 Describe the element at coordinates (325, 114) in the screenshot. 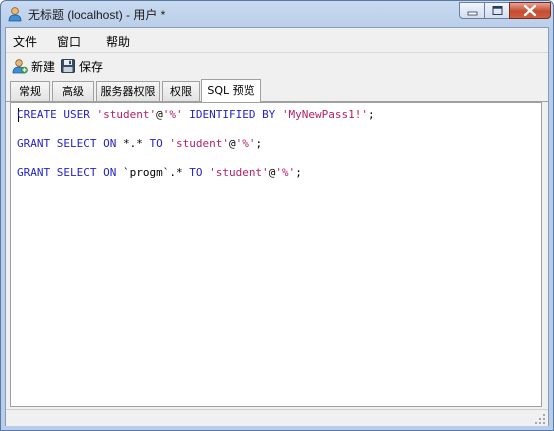

I see `sql-token: 'MyNewPass1!'` at that location.